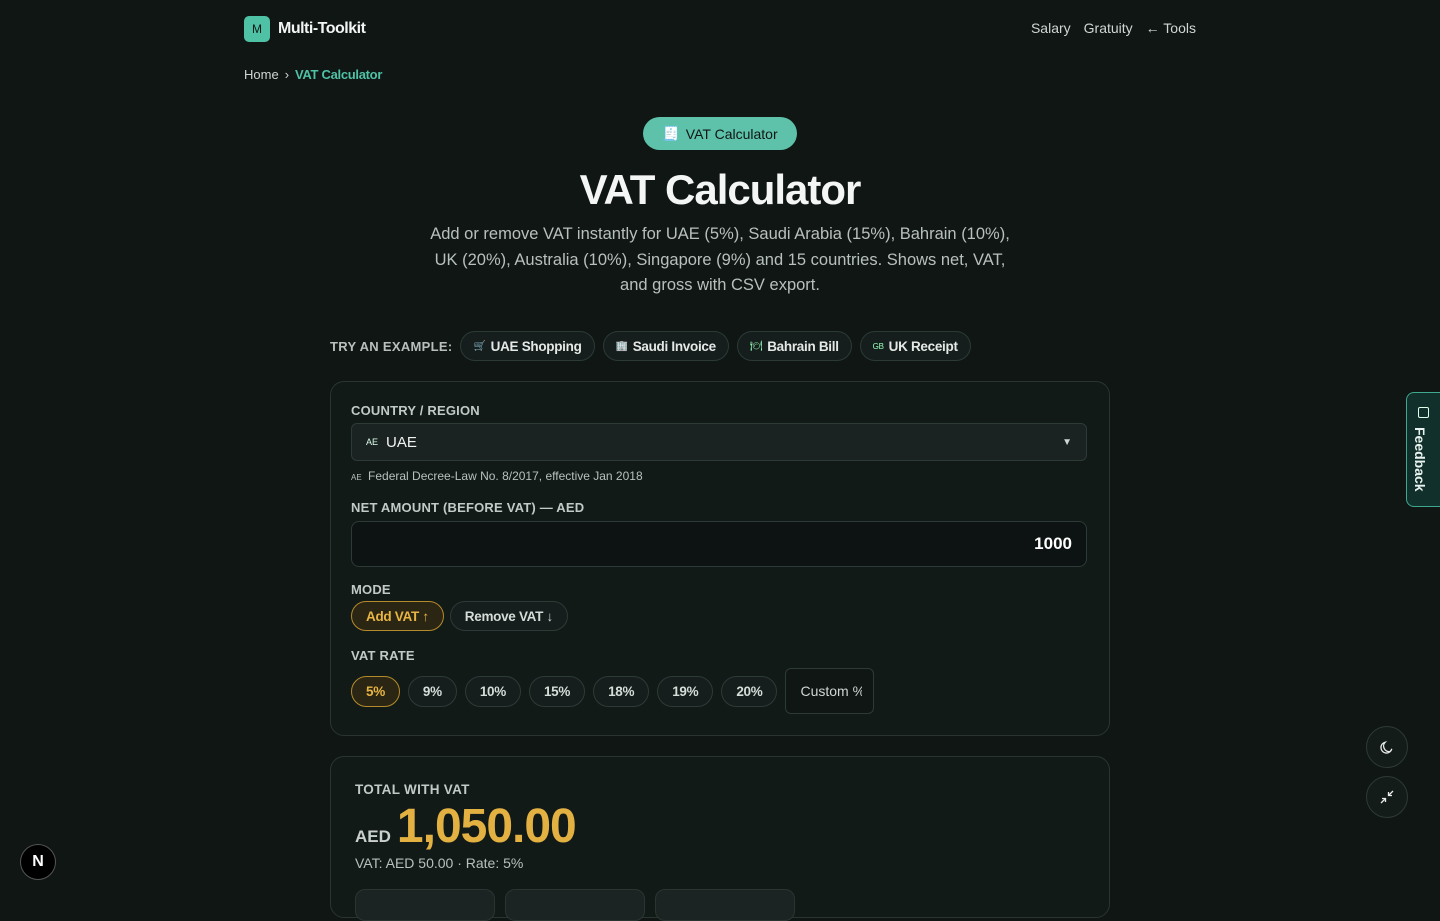 The image size is (1440, 921). What do you see at coordinates (383, 655) in the screenshot?
I see `rate-label: VAT RATE` at bounding box center [383, 655].